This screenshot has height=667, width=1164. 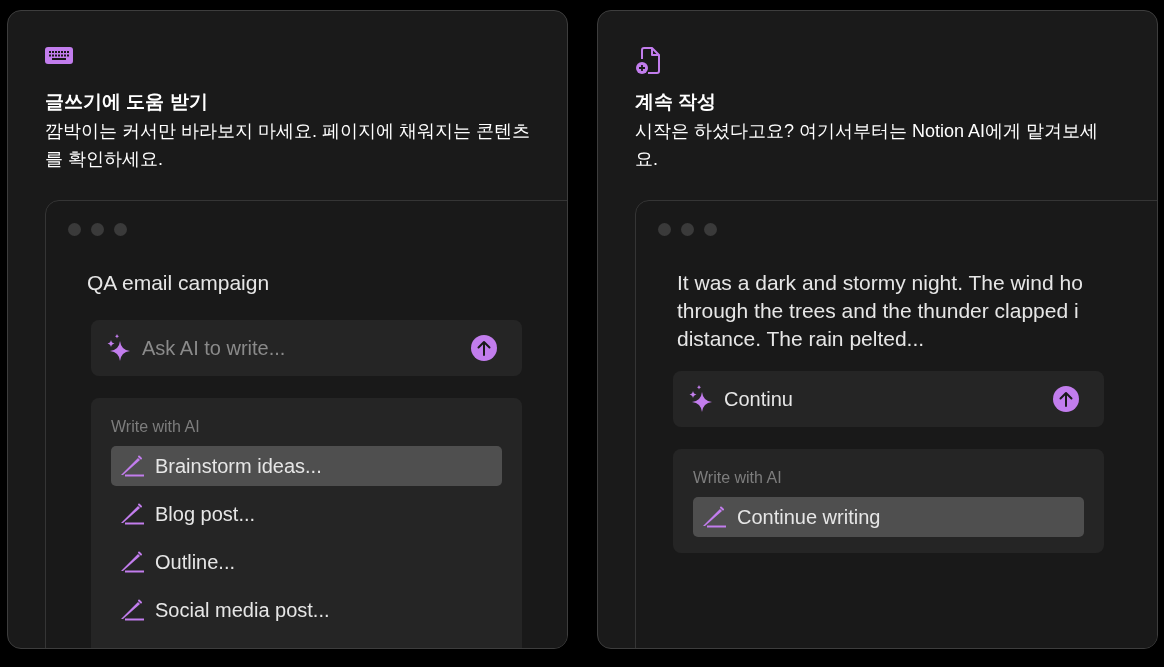 I want to click on input-field: Continu, so click(x=888, y=399).